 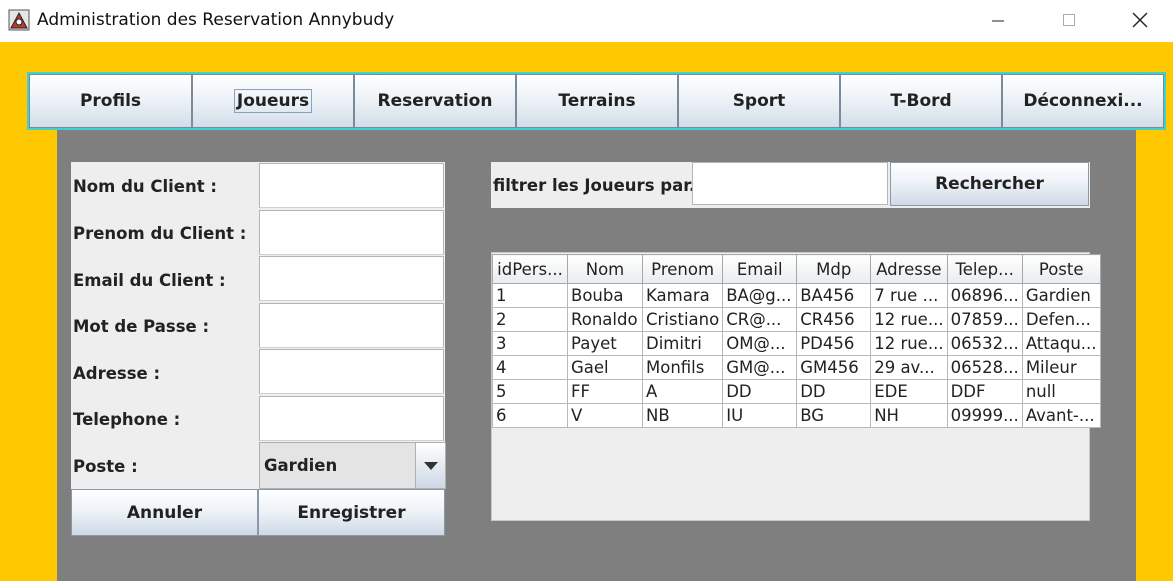 I want to click on chevron-down-icon, so click(x=430, y=465).